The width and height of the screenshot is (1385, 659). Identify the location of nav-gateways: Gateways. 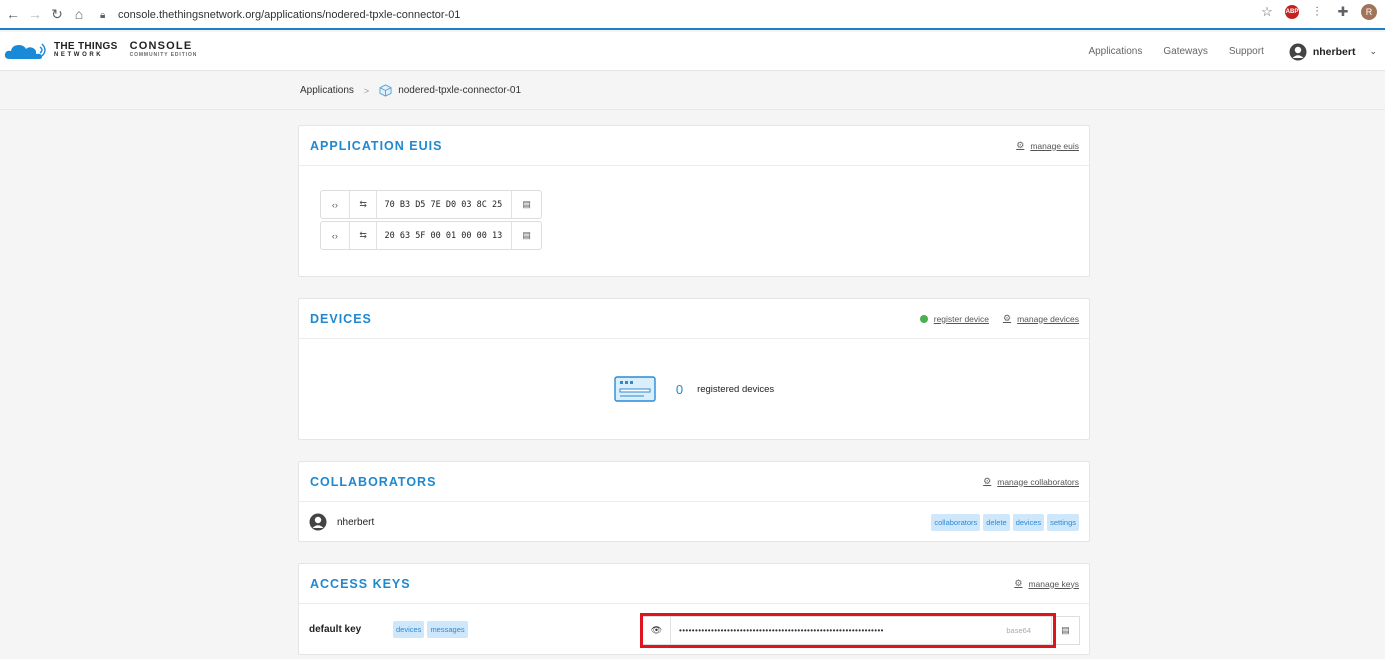
(1185, 51).